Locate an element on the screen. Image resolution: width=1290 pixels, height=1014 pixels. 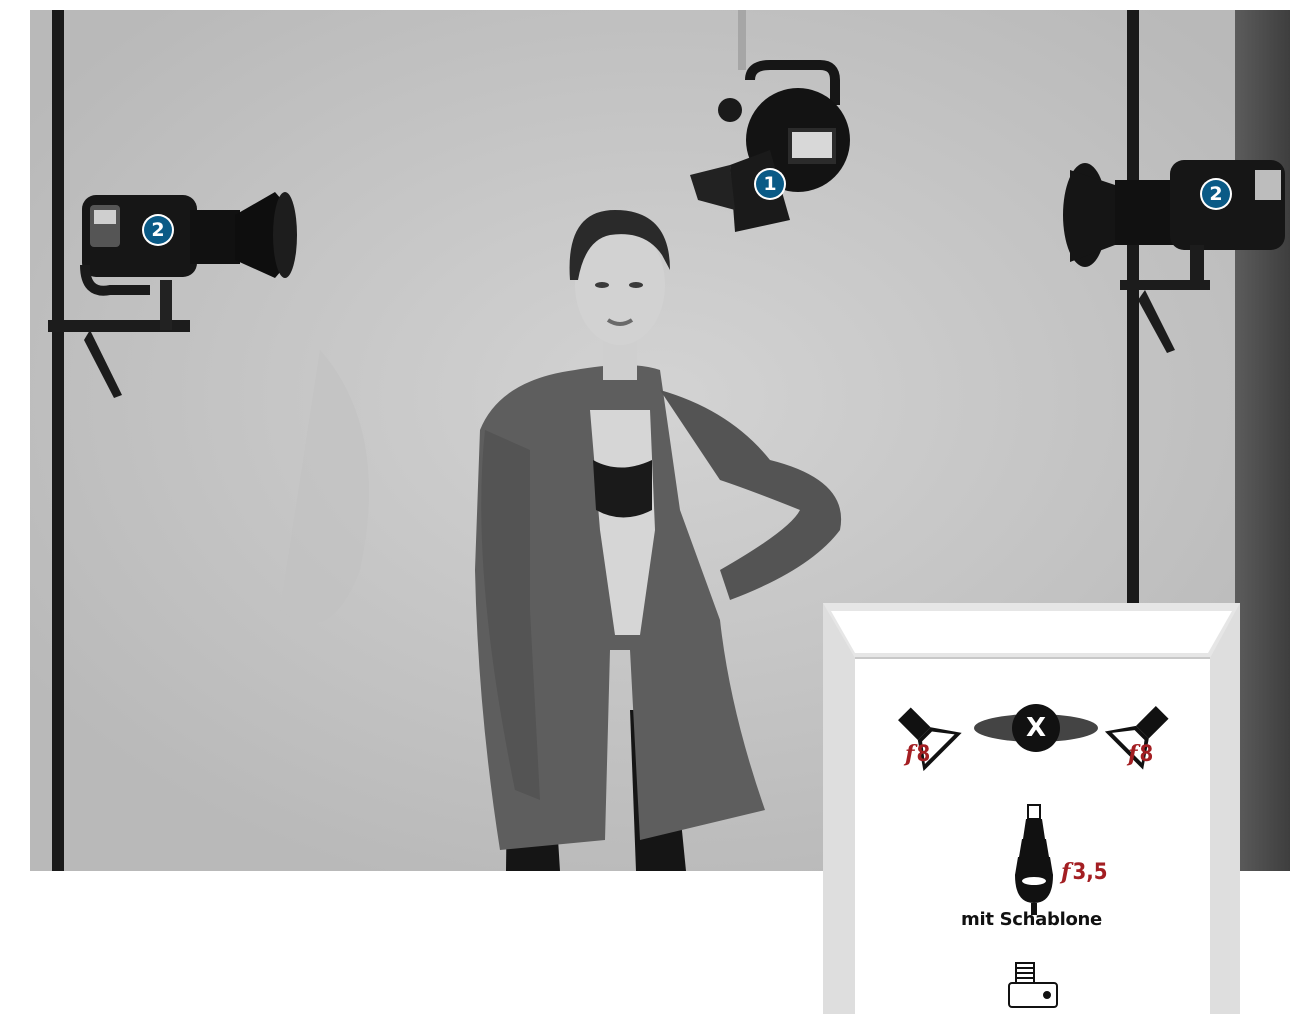
subject-marker-label: X is located at coordinates (1036, 728).